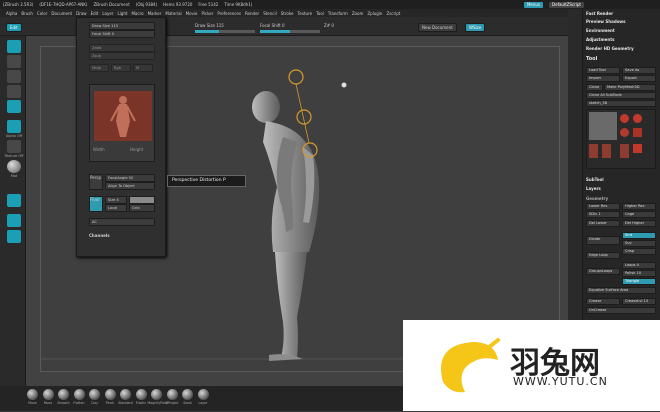 This screenshot has width=660, height=412. What do you see at coordinates (14, 220) in the screenshot?
I see `switch-color-icon` at bounding box center [14, 220].